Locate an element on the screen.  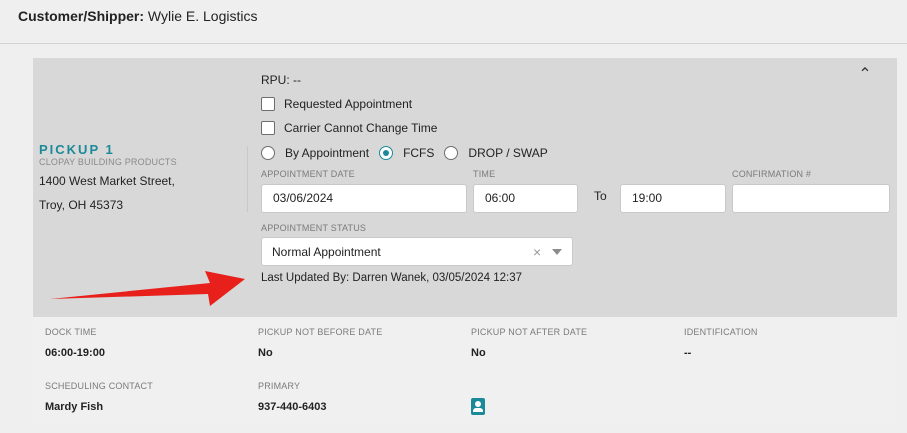
carrier-cannot-change-time-checkbox: Carrier Cannot Change Time is located at coordinates (349, 128).